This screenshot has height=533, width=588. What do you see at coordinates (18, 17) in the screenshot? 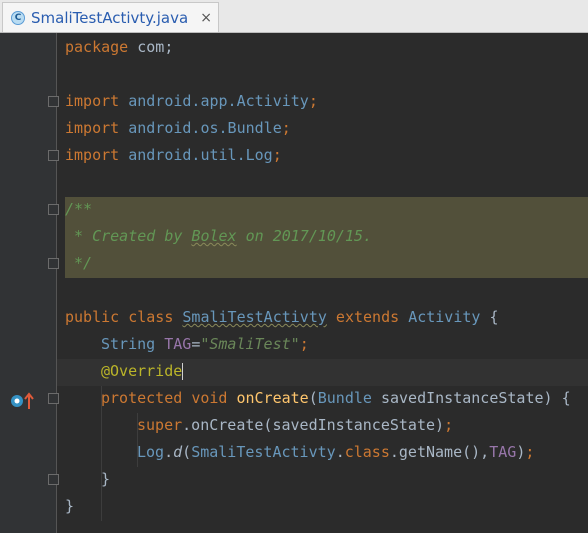
I see `java-class-icon: C` at bounding box center [18, 17].